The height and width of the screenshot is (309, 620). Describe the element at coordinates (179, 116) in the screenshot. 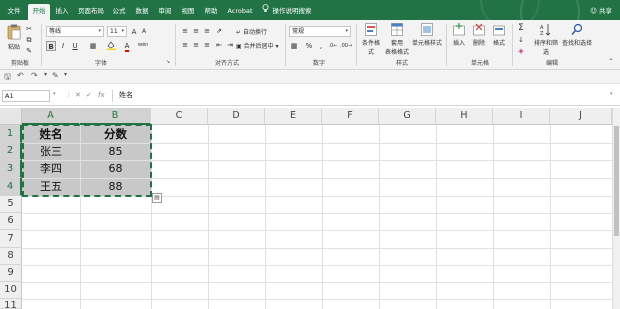

I see `column-header-c: C` at that location.